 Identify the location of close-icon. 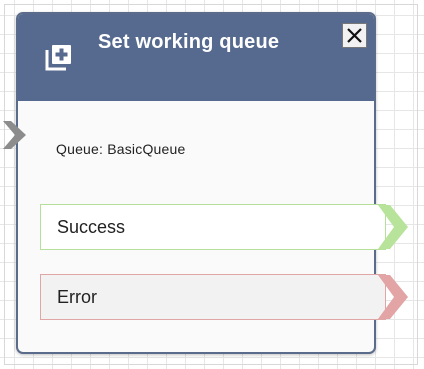
(354, 35).